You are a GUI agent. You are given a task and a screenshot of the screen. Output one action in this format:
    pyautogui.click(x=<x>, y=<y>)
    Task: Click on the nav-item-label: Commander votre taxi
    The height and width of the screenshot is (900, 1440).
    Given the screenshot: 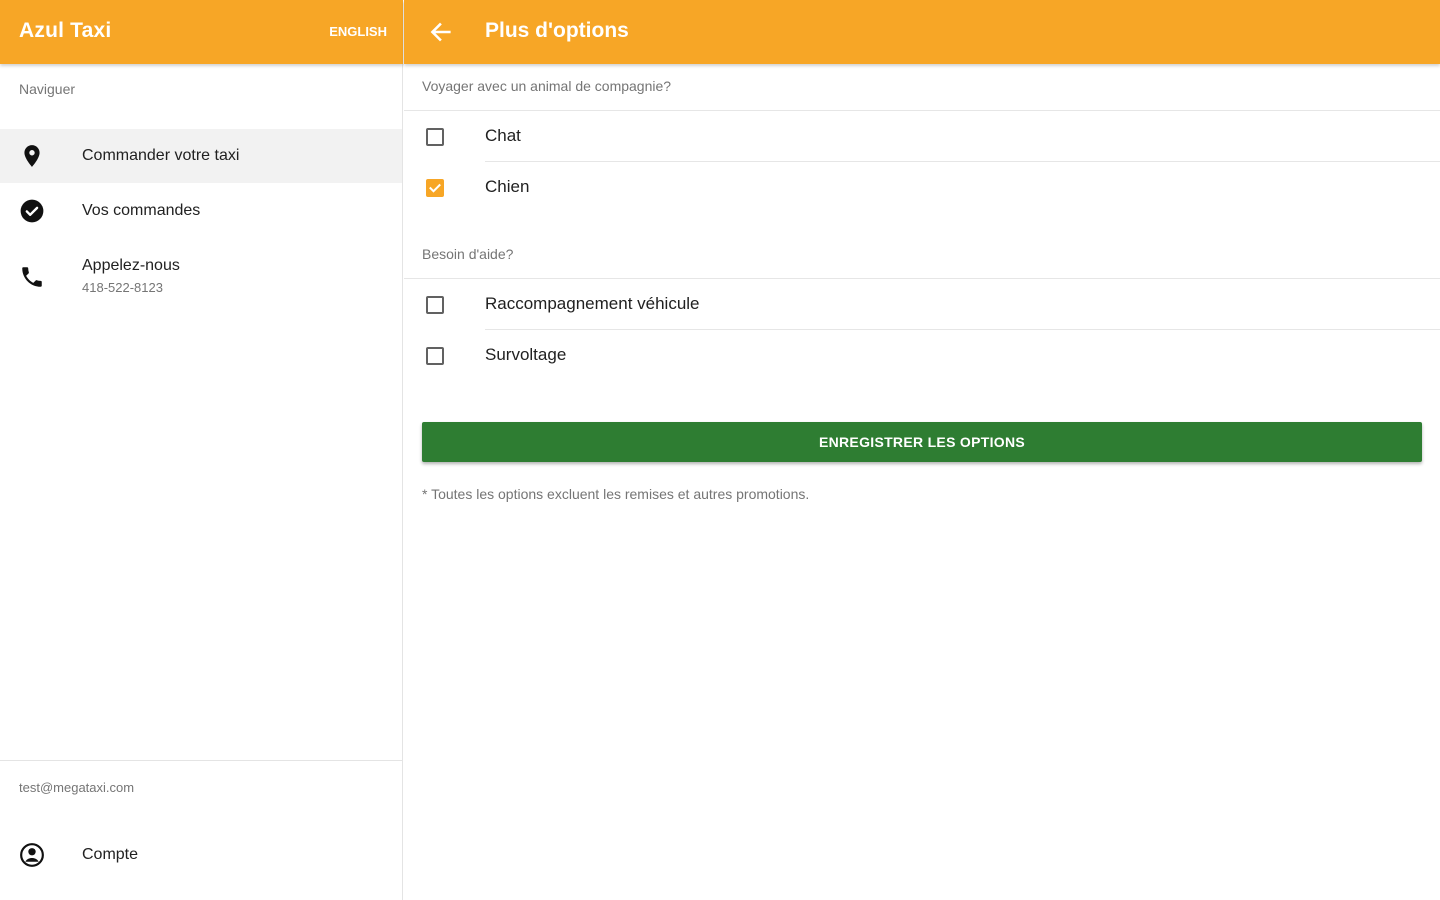 What is the action you would take?
    pyautogui.click(x=161, y=155)
    